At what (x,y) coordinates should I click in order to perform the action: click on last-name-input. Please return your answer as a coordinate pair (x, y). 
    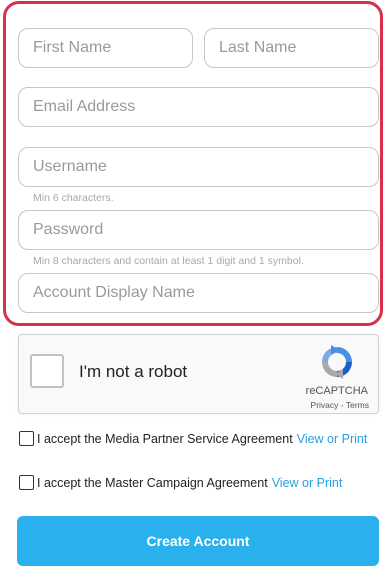
    Looking at the image, I should click on (291, 48).